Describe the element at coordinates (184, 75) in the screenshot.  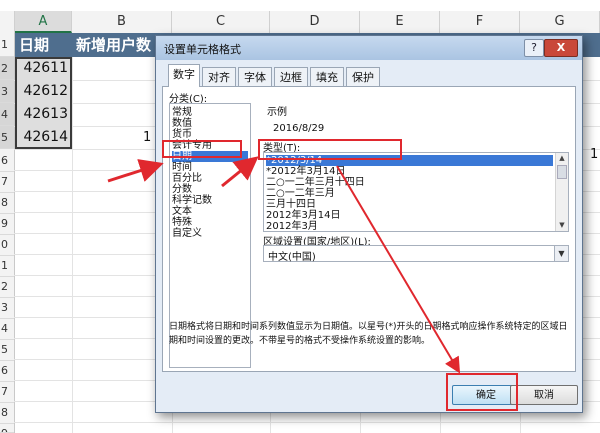
I see `tab-number: 数字` at that location.